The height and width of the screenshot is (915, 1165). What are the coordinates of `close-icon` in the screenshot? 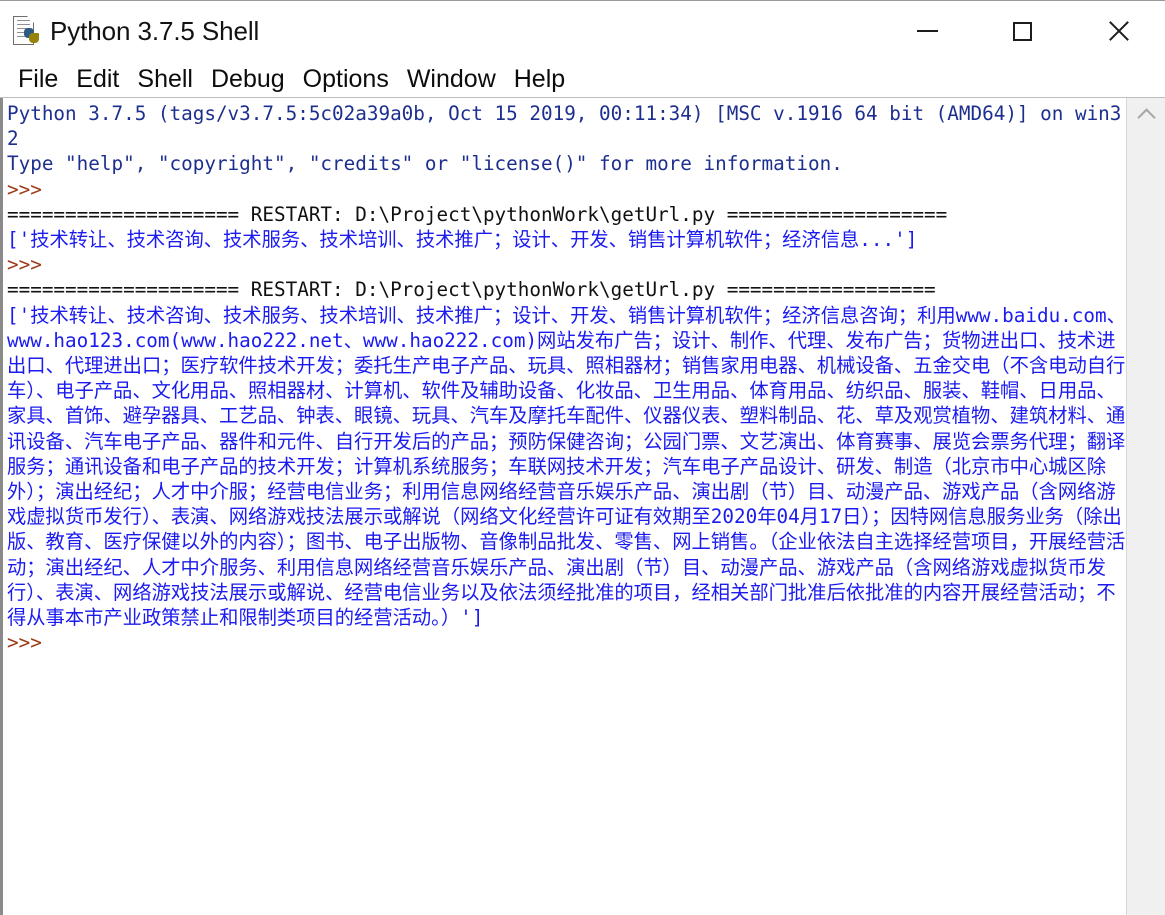 It's located at (1118, 31).